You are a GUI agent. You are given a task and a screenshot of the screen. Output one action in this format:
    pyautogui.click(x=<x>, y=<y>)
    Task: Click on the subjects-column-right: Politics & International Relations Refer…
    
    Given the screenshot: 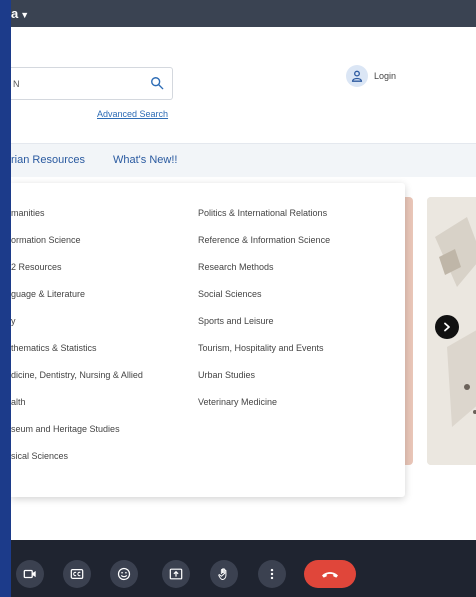 What is the action you would take?
    pyautogui.click(x=264, y=315)
    